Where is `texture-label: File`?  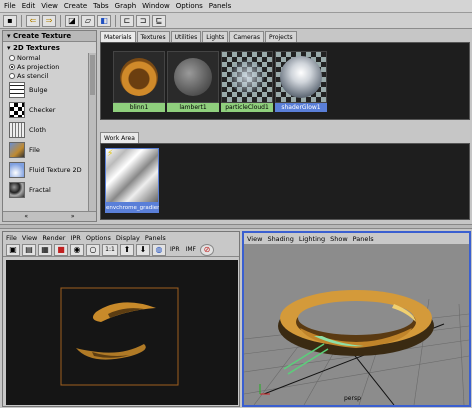 texture-label: File is located at coordinates (34, 150).